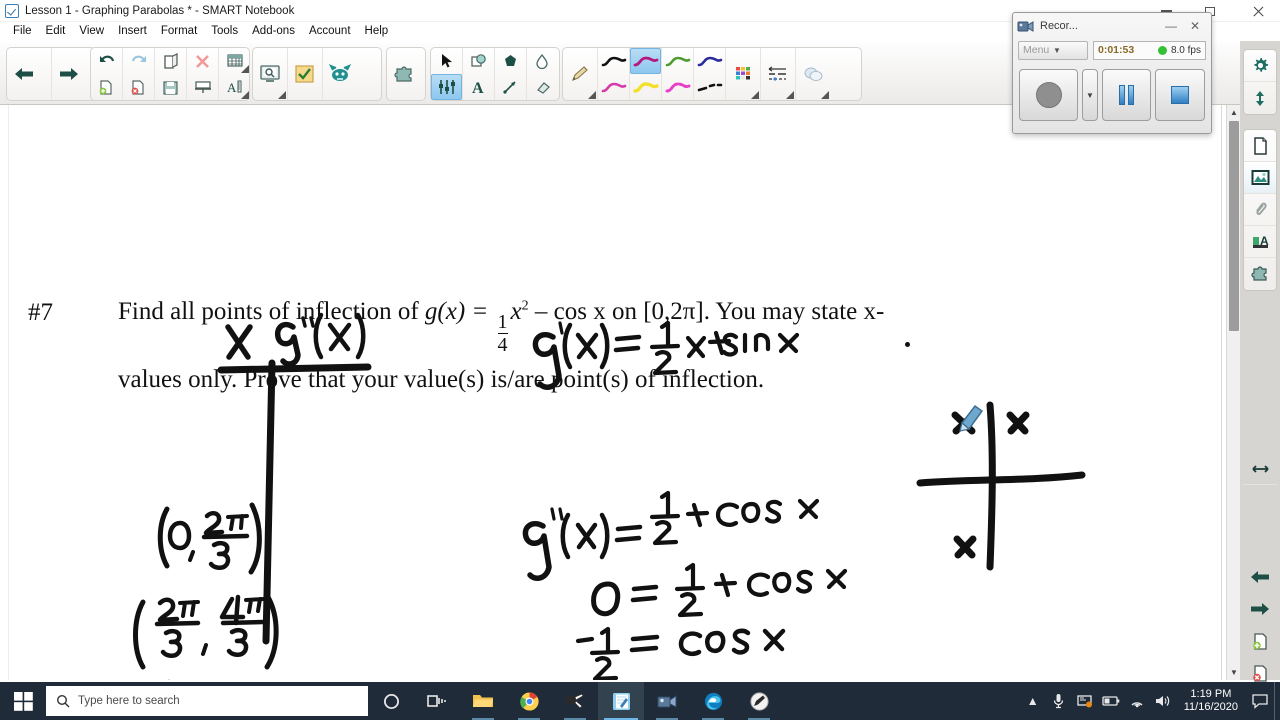 The width and height of the screenshot is (1280, 720). I want to click on menu-item-account: Account, so click(330, 31).